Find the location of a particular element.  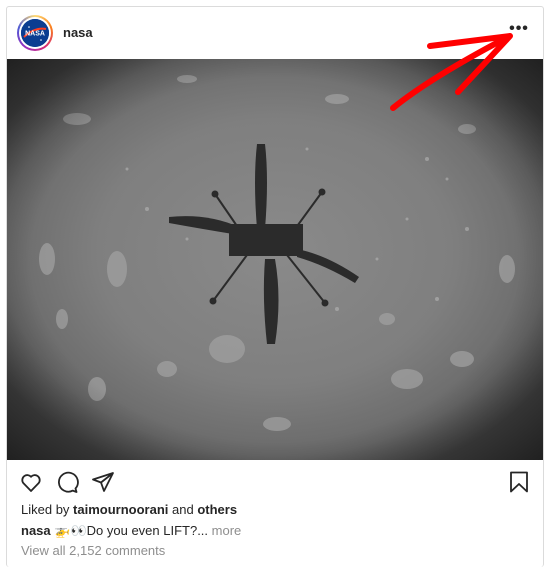

liked-by-text: Liked by taimournoorani and others is located at coordinates (129, 509).